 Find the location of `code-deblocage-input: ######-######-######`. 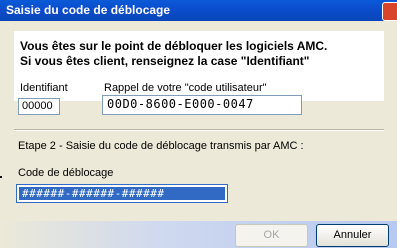

code-deblocage-input: ######-######-###### is located at coordinates (122, 193).